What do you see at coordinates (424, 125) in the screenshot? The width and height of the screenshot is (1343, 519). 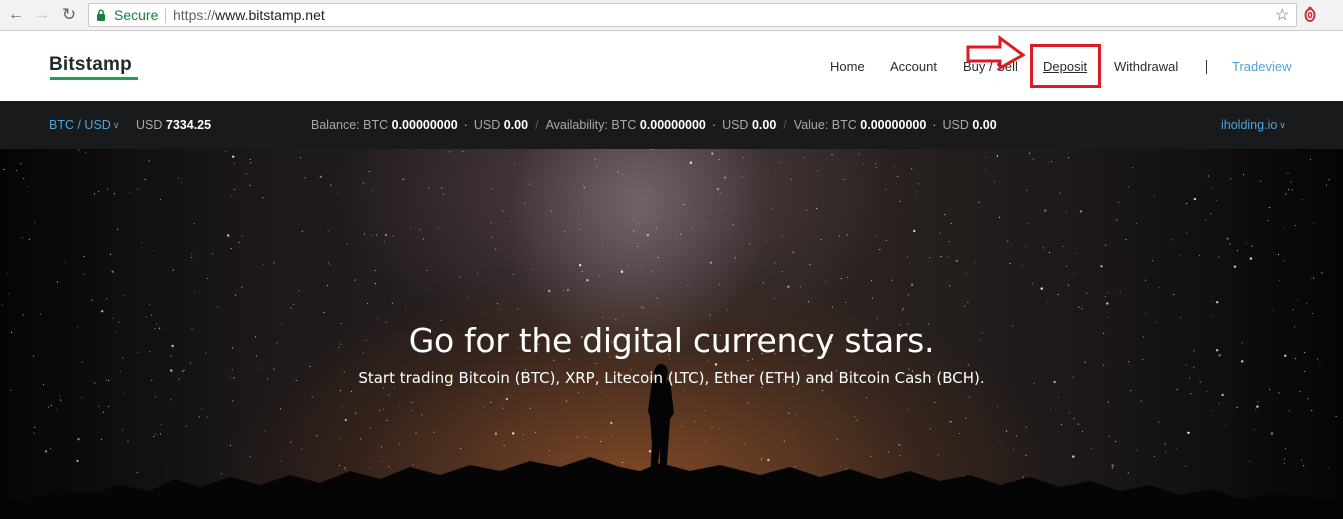 I see `balance-btc: 0.00000000` at bounding box center [424, 125].